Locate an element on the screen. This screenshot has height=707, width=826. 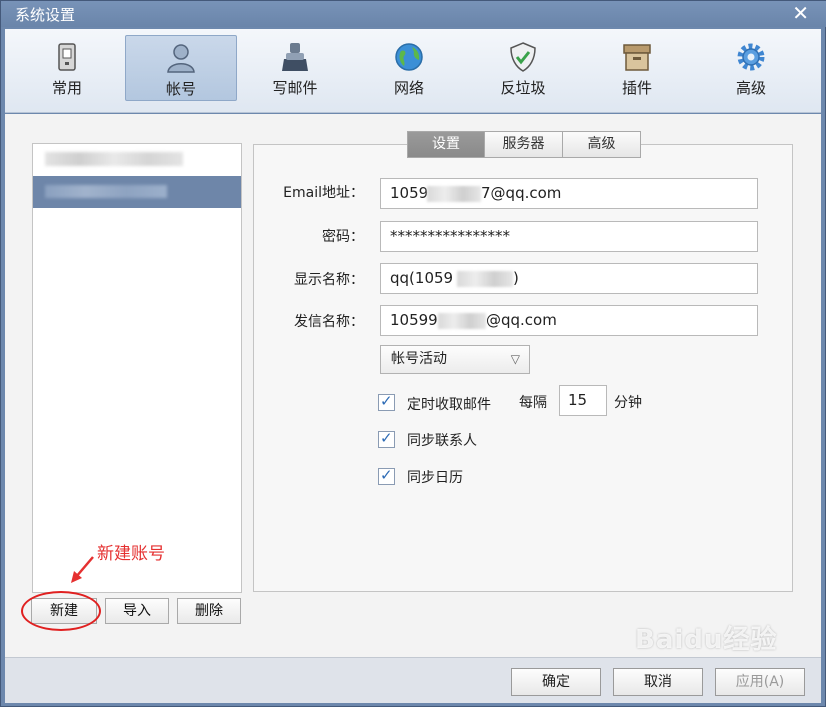
password-field: **************** is located at coordinates (569, 236).